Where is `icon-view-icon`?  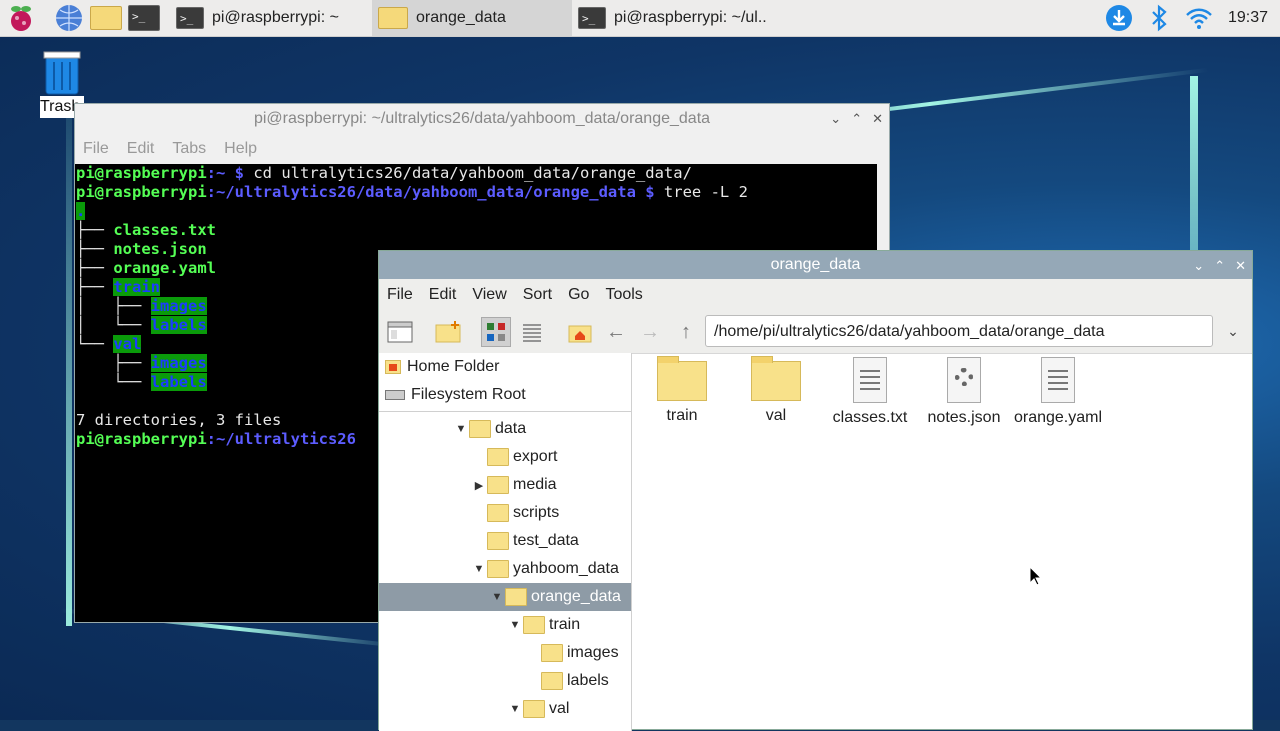
icon-view-icon is located at coordinates (496, 332).